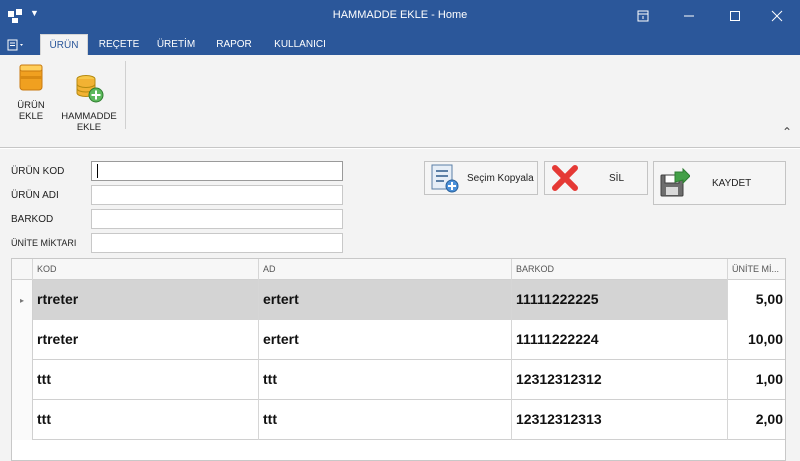 Image resolution: width=800 pixels, height=461 pixels. What do you see at coordinates (732, 183) in the screenshot?
I see `kaydet-label: KAYDET` at bounding box center [732, 183].